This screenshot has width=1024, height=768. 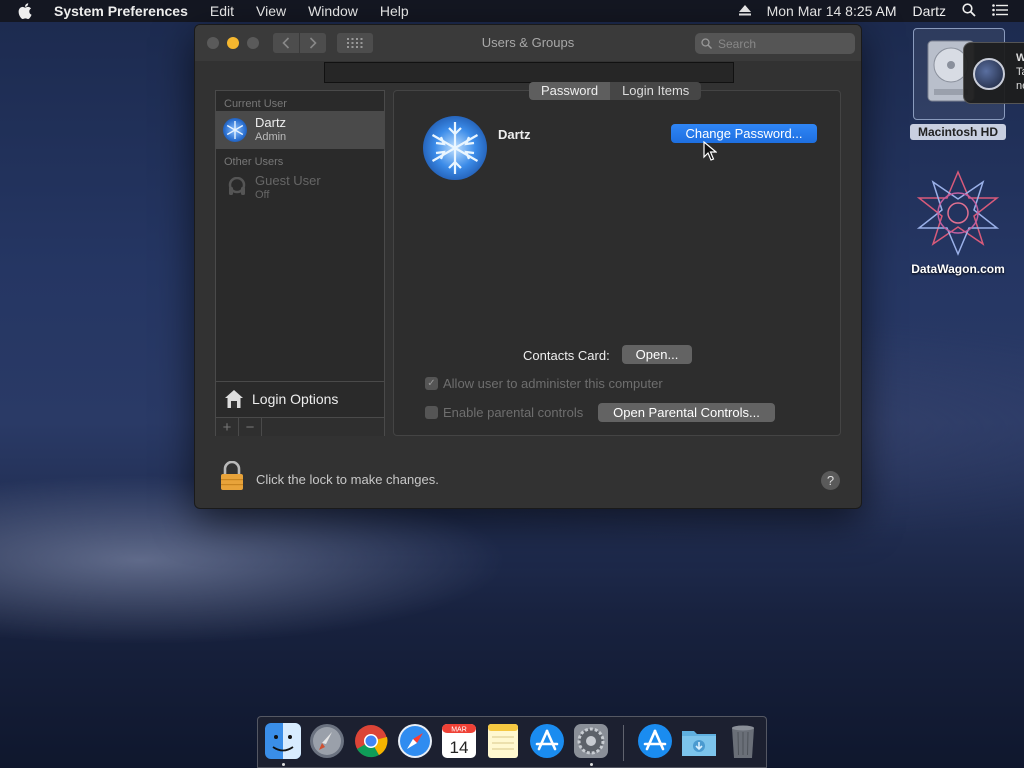 I want to click on snowflake-icon, so click(x=455, y=148).